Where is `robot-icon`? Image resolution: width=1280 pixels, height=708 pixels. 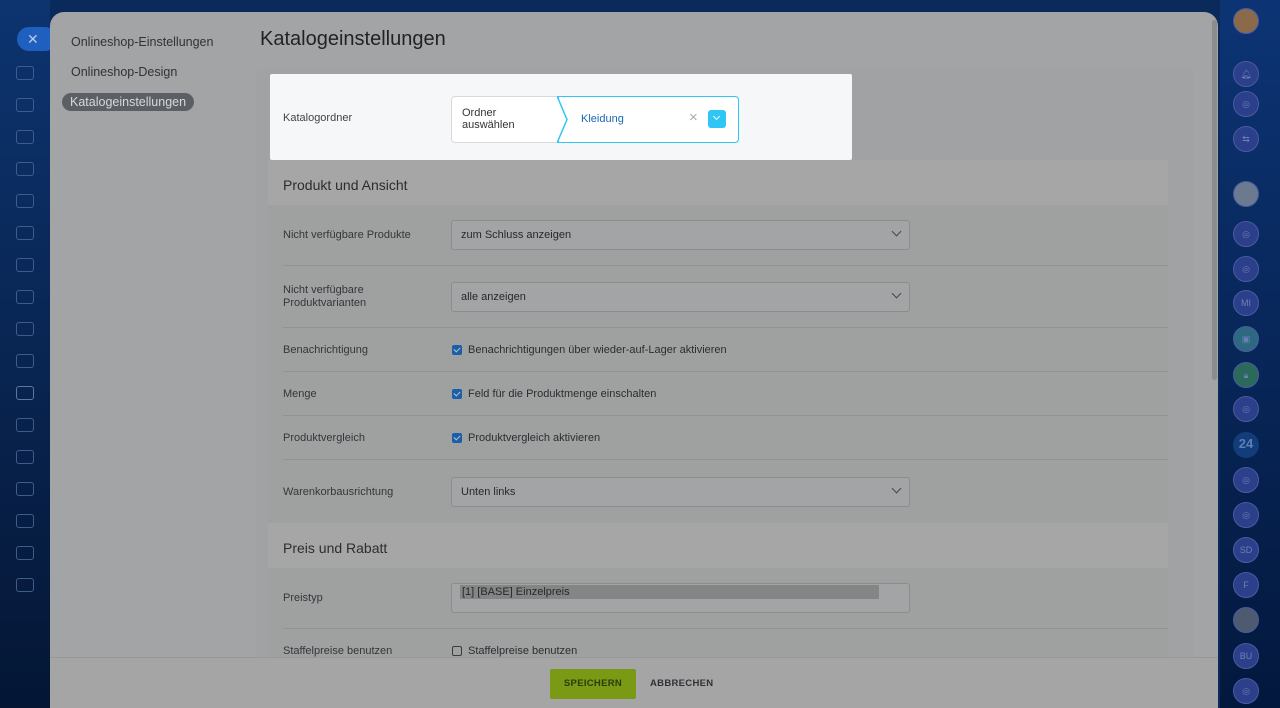 robot-icon is located at coordinates (25, 585).